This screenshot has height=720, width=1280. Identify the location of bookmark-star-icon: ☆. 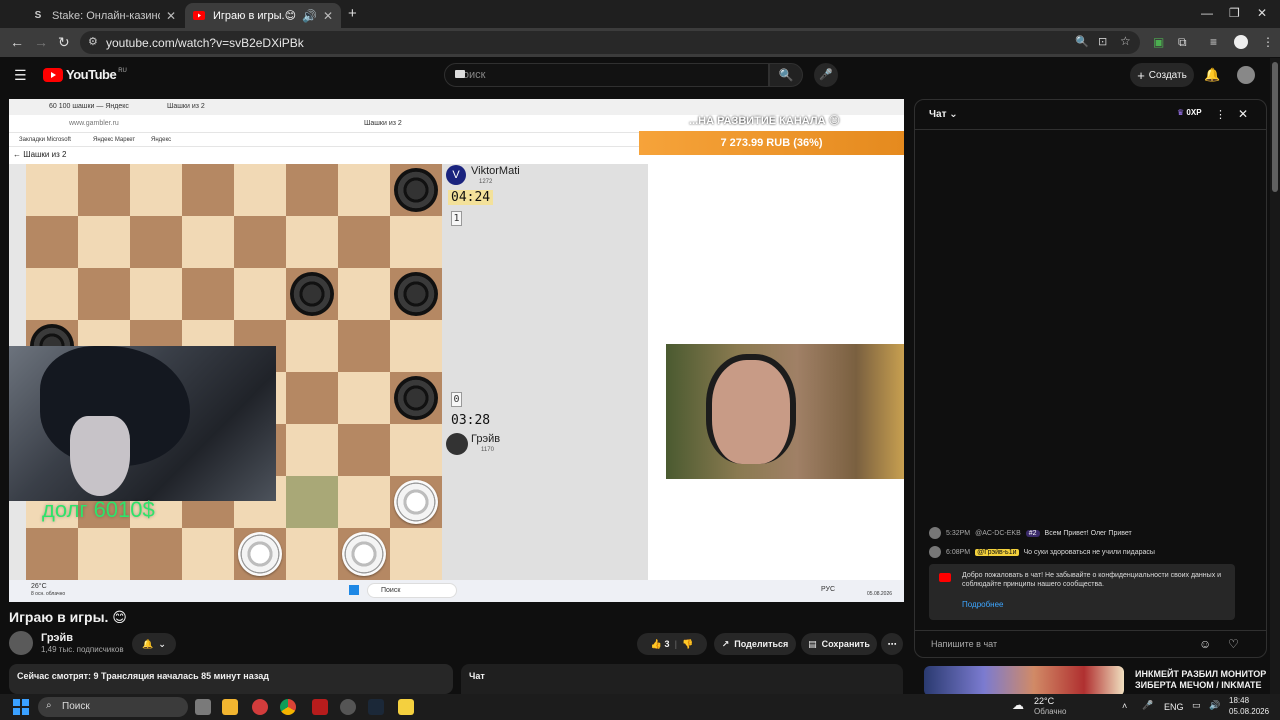
(1125, 41).